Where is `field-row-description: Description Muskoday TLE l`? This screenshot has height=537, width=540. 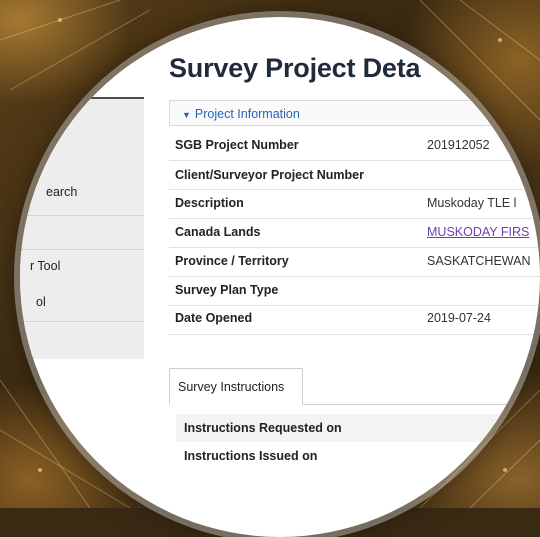 field-row-description: Description Muskoday TLE l is located at coordinates (354, 203).